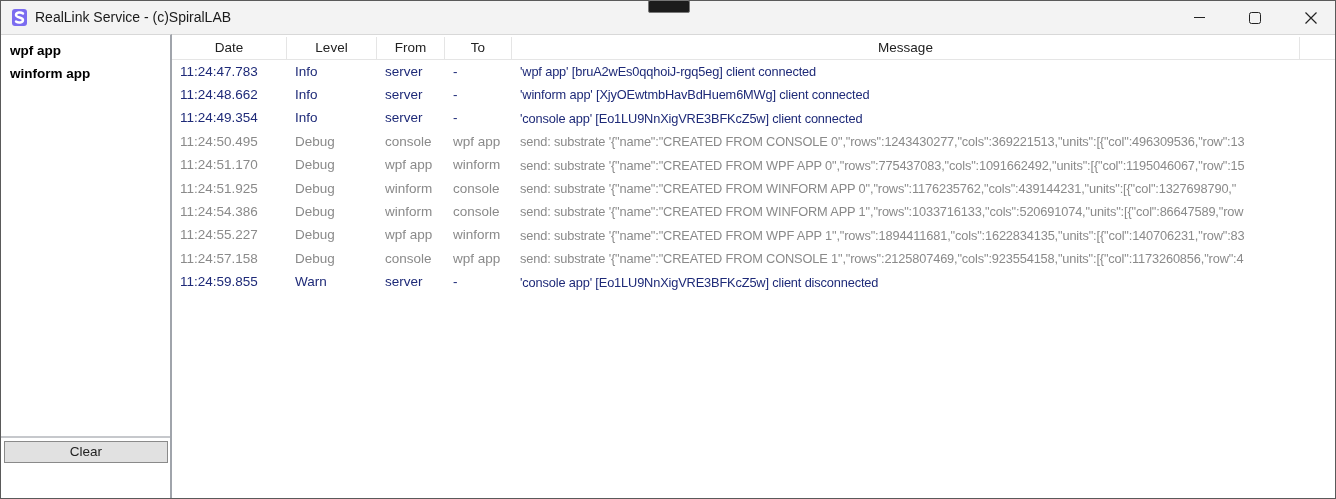  I want to click on table-cell: 11:24:49.354, so click(219, 118).